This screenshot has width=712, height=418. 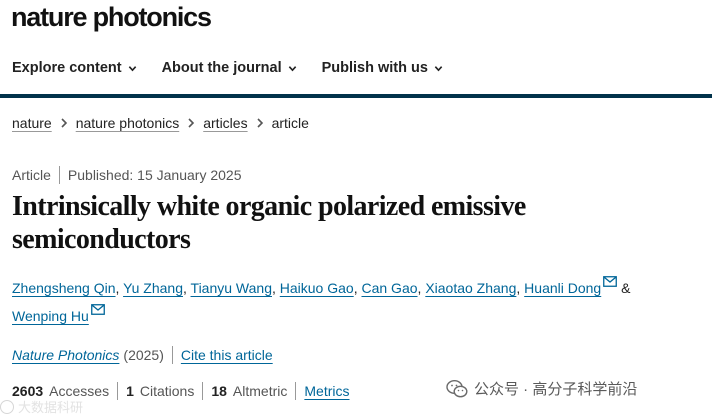 I want to click on nav-explore-content-label: Explore content, so click(x=67, y=68).